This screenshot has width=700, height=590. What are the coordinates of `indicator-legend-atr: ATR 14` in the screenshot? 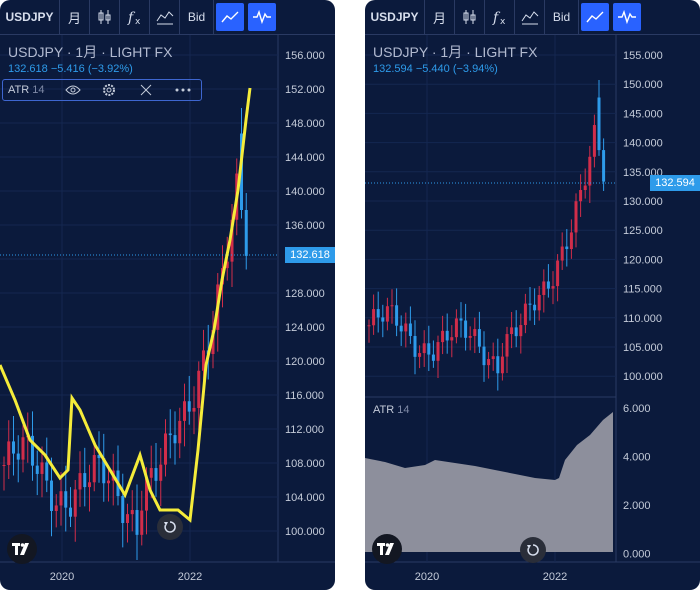 It's located at (102, 90).